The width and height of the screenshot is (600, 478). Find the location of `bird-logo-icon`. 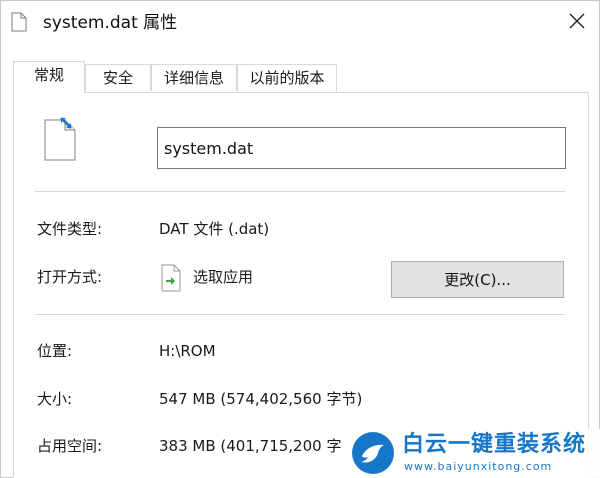

bird-logo-icon is located at coordinates (373, 453).